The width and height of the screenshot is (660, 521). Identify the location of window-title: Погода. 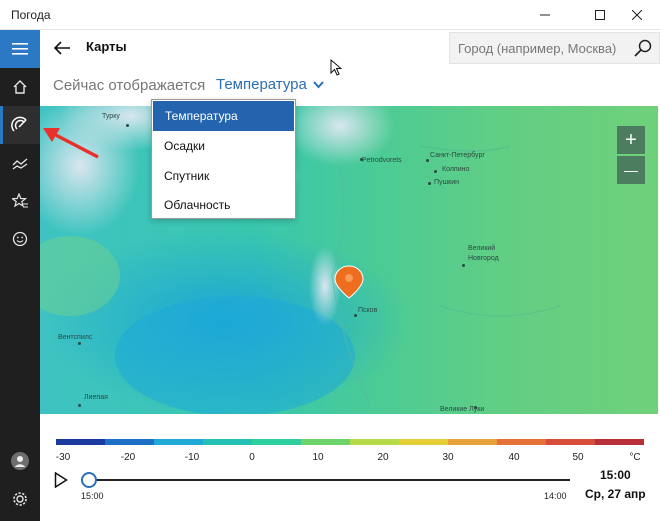
(31, 15).